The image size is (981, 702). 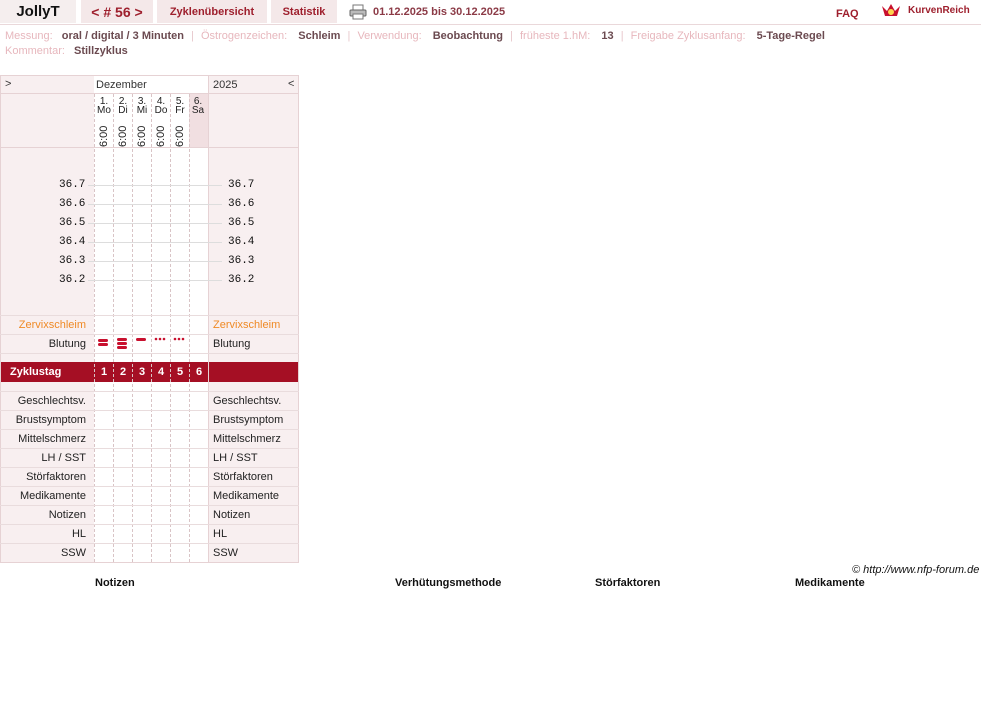 What do you see at coordinates (198, 110) in the screenshot?
I see `day-weekday: Sa` at bounding box center [198, 110].